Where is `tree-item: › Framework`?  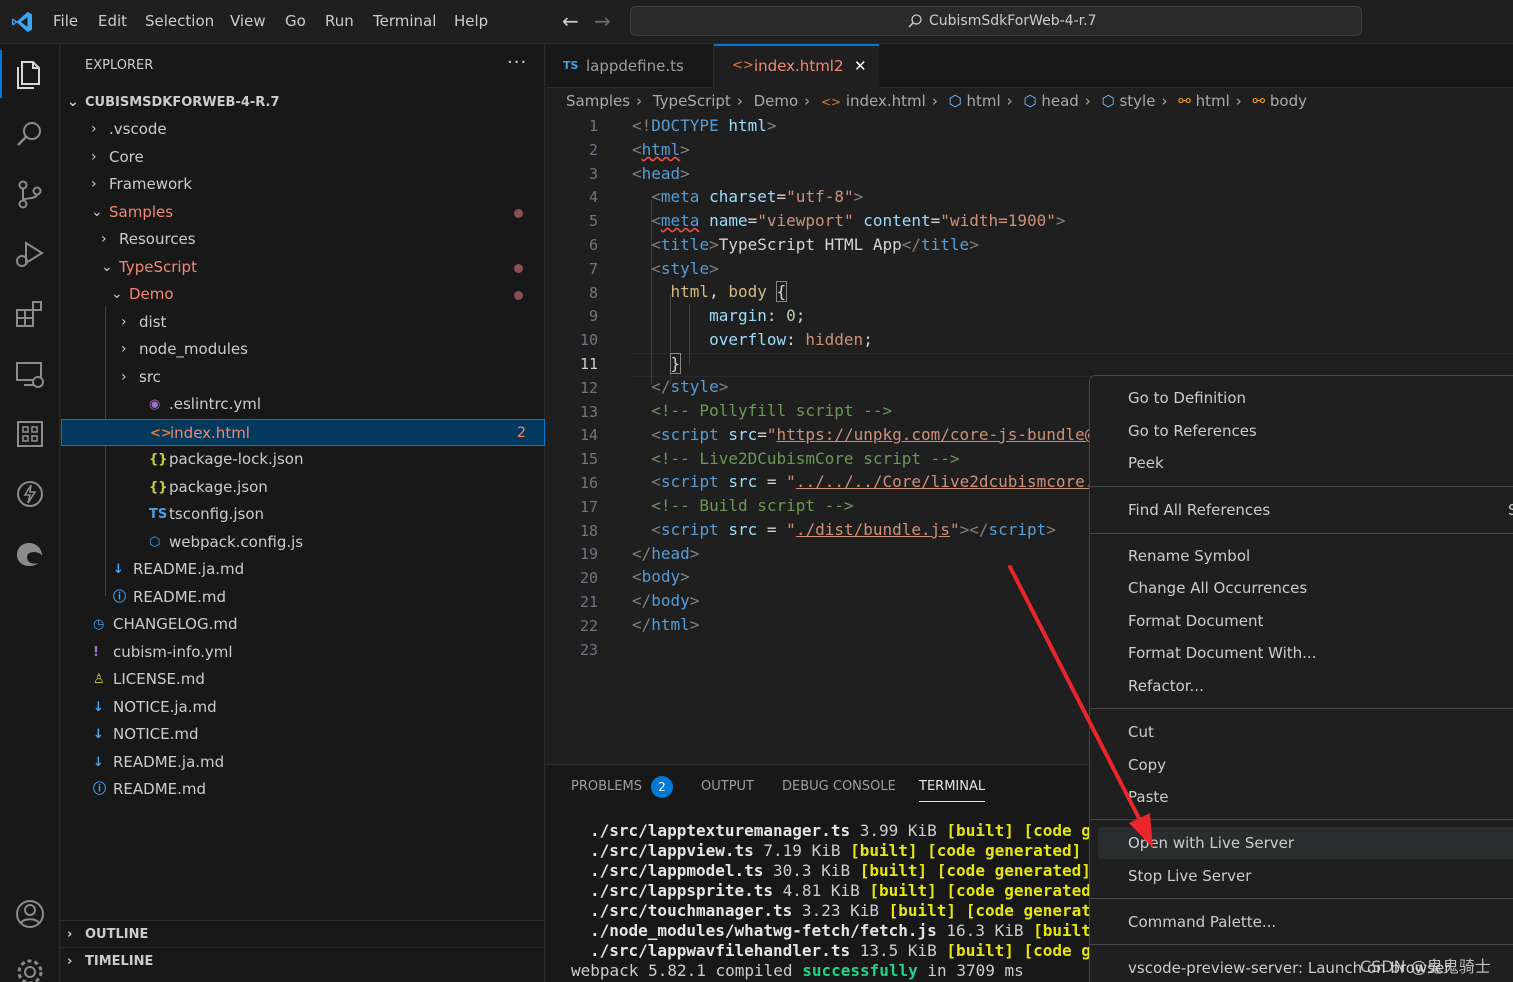 tree-item: › Framework is located at coordinates (303, 184).